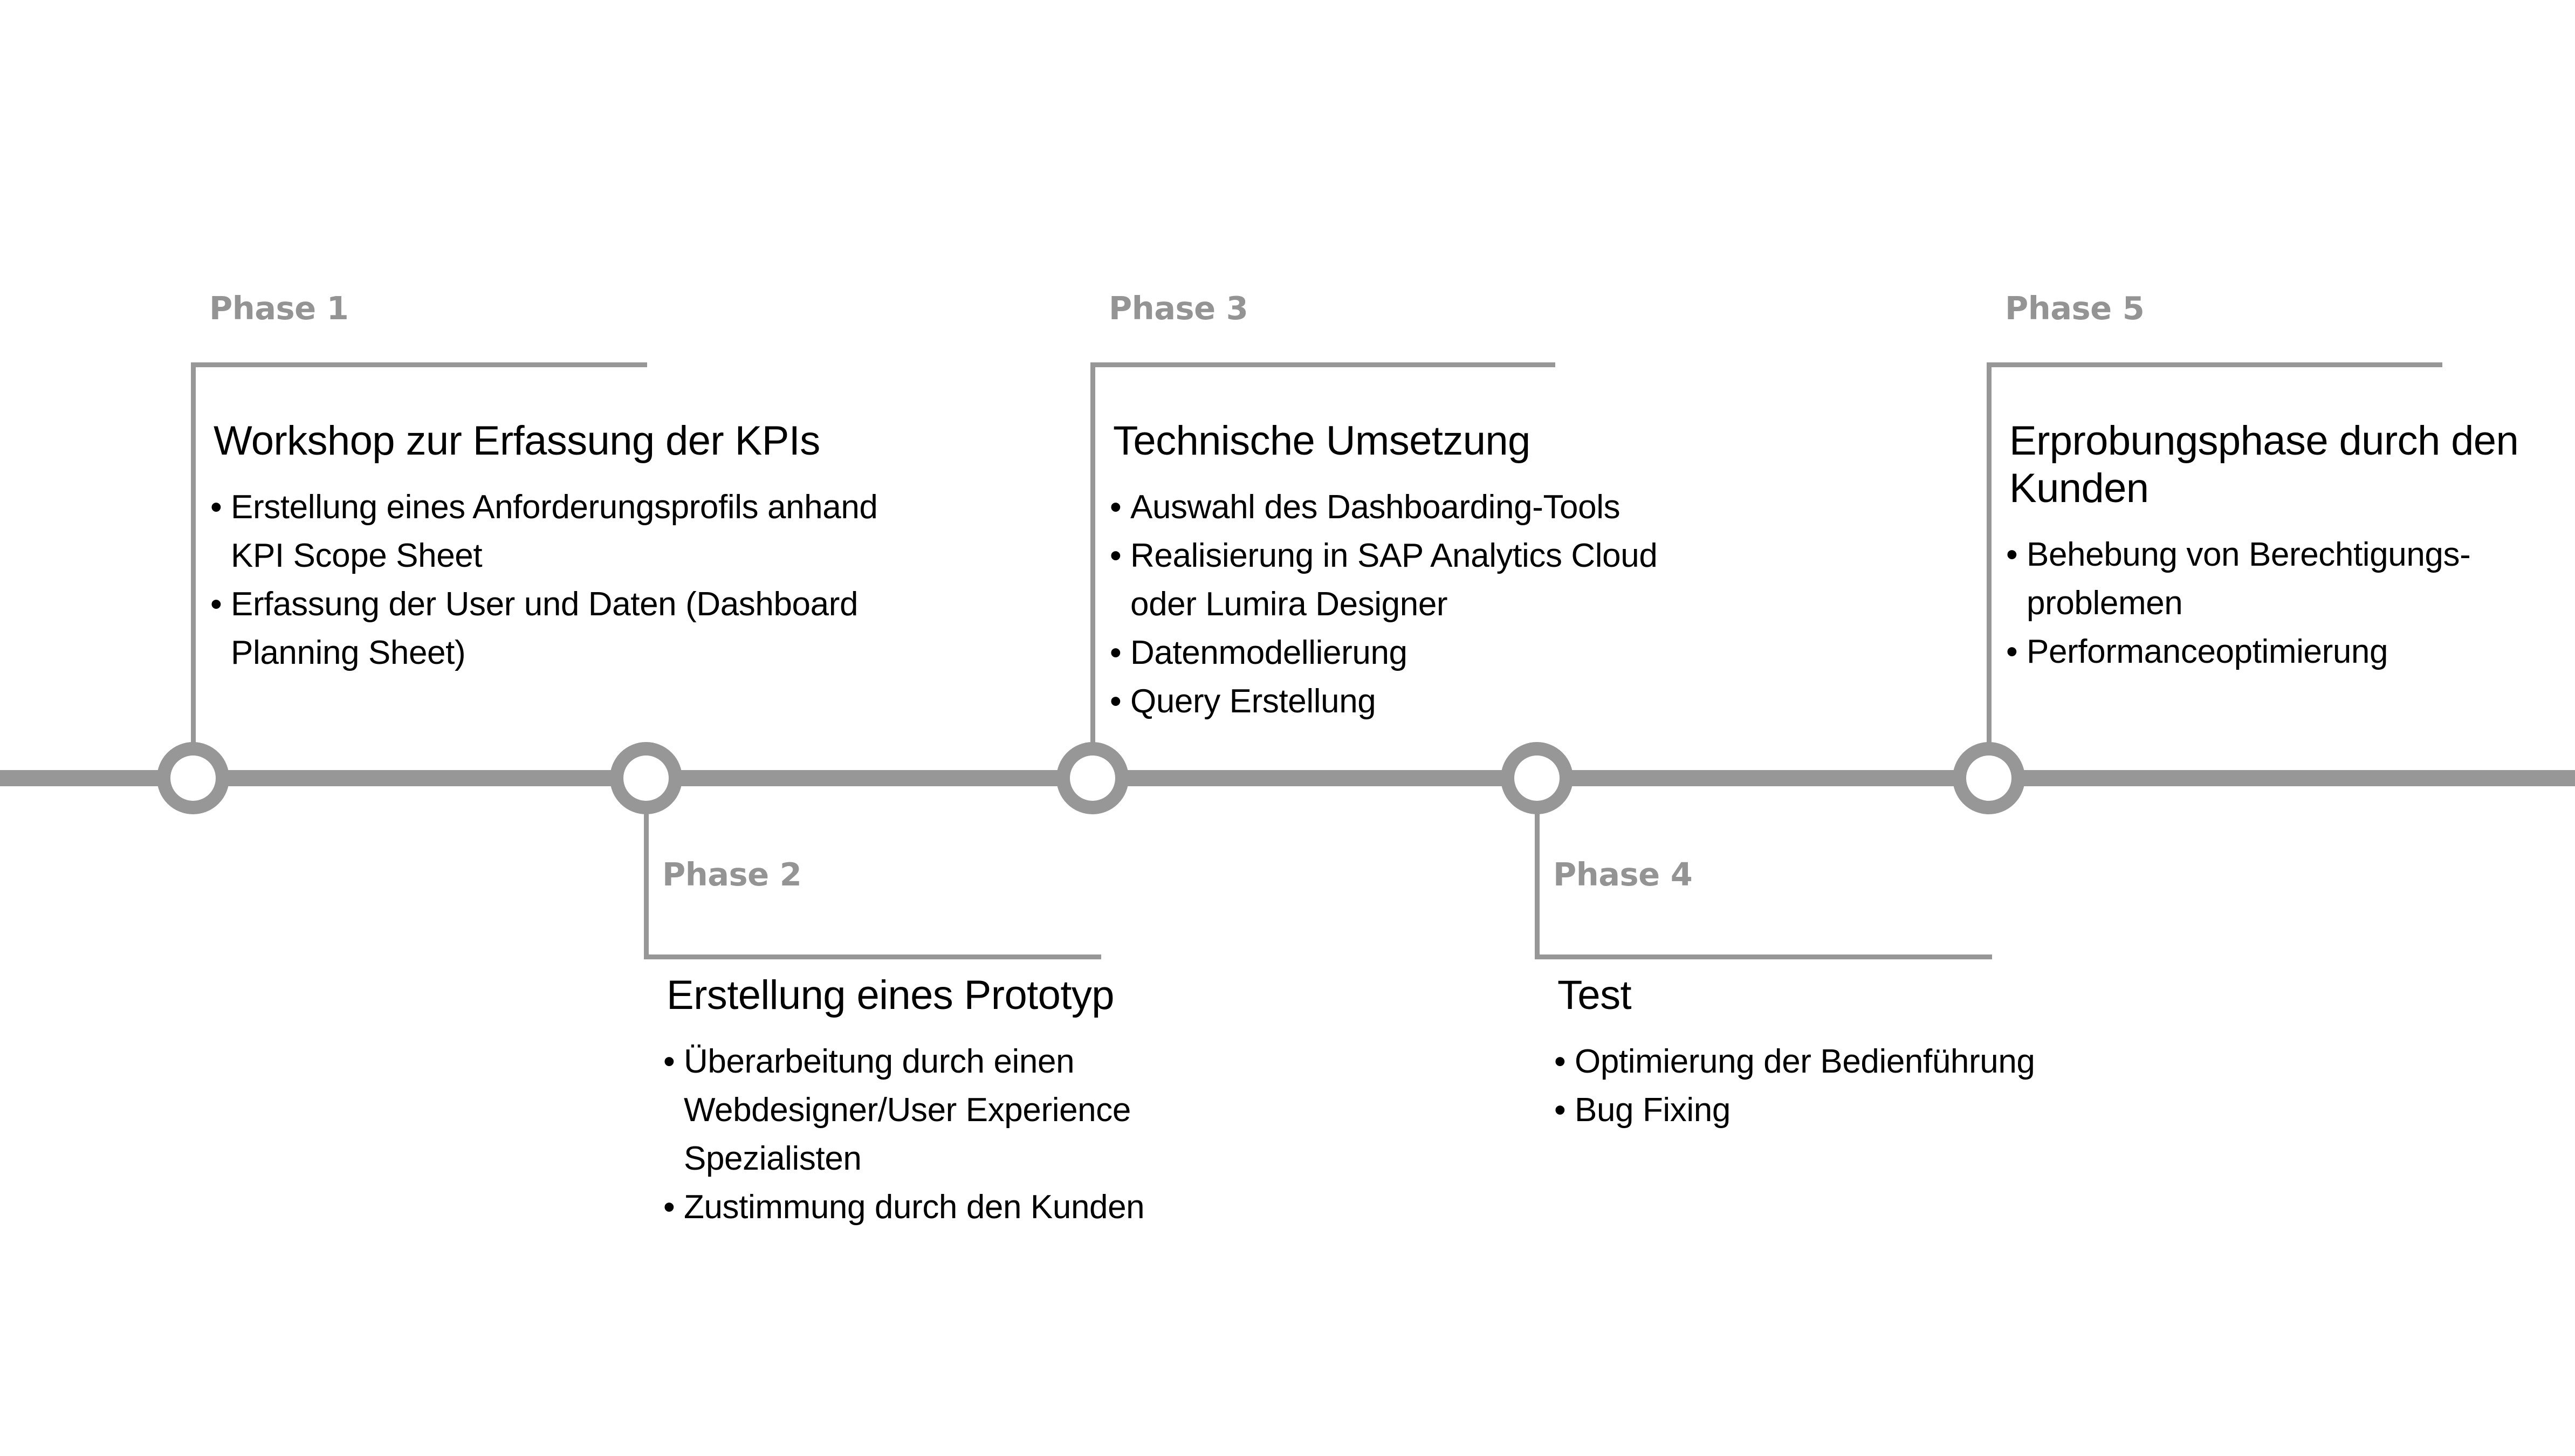  I want to click on phase-3-label: Phase 3, so click(1178, 308).